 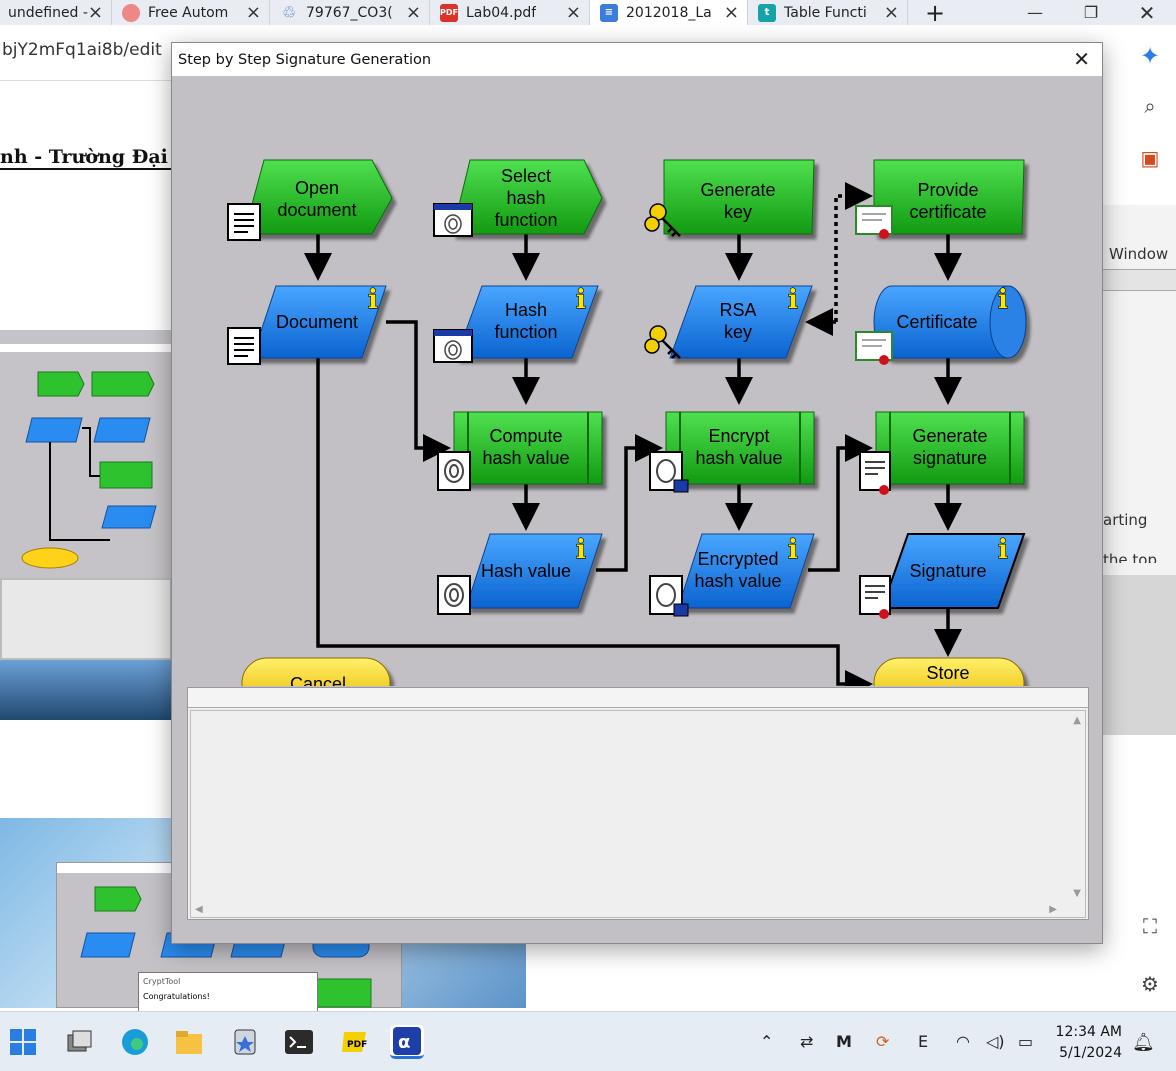 I want to click on address-bar: bjY2mFq1ai8b/edit, so click(x=81, y=55).